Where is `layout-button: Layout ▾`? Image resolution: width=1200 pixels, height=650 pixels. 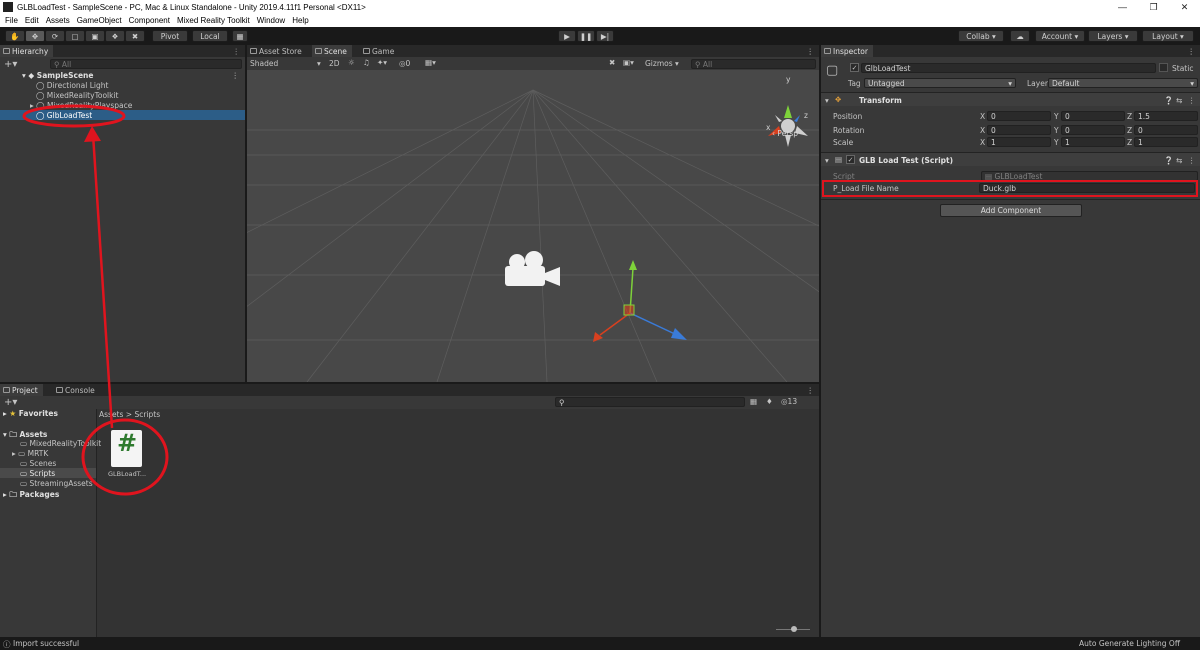
layout-button: Layout ▾ is located at coordinates (1168, 36).